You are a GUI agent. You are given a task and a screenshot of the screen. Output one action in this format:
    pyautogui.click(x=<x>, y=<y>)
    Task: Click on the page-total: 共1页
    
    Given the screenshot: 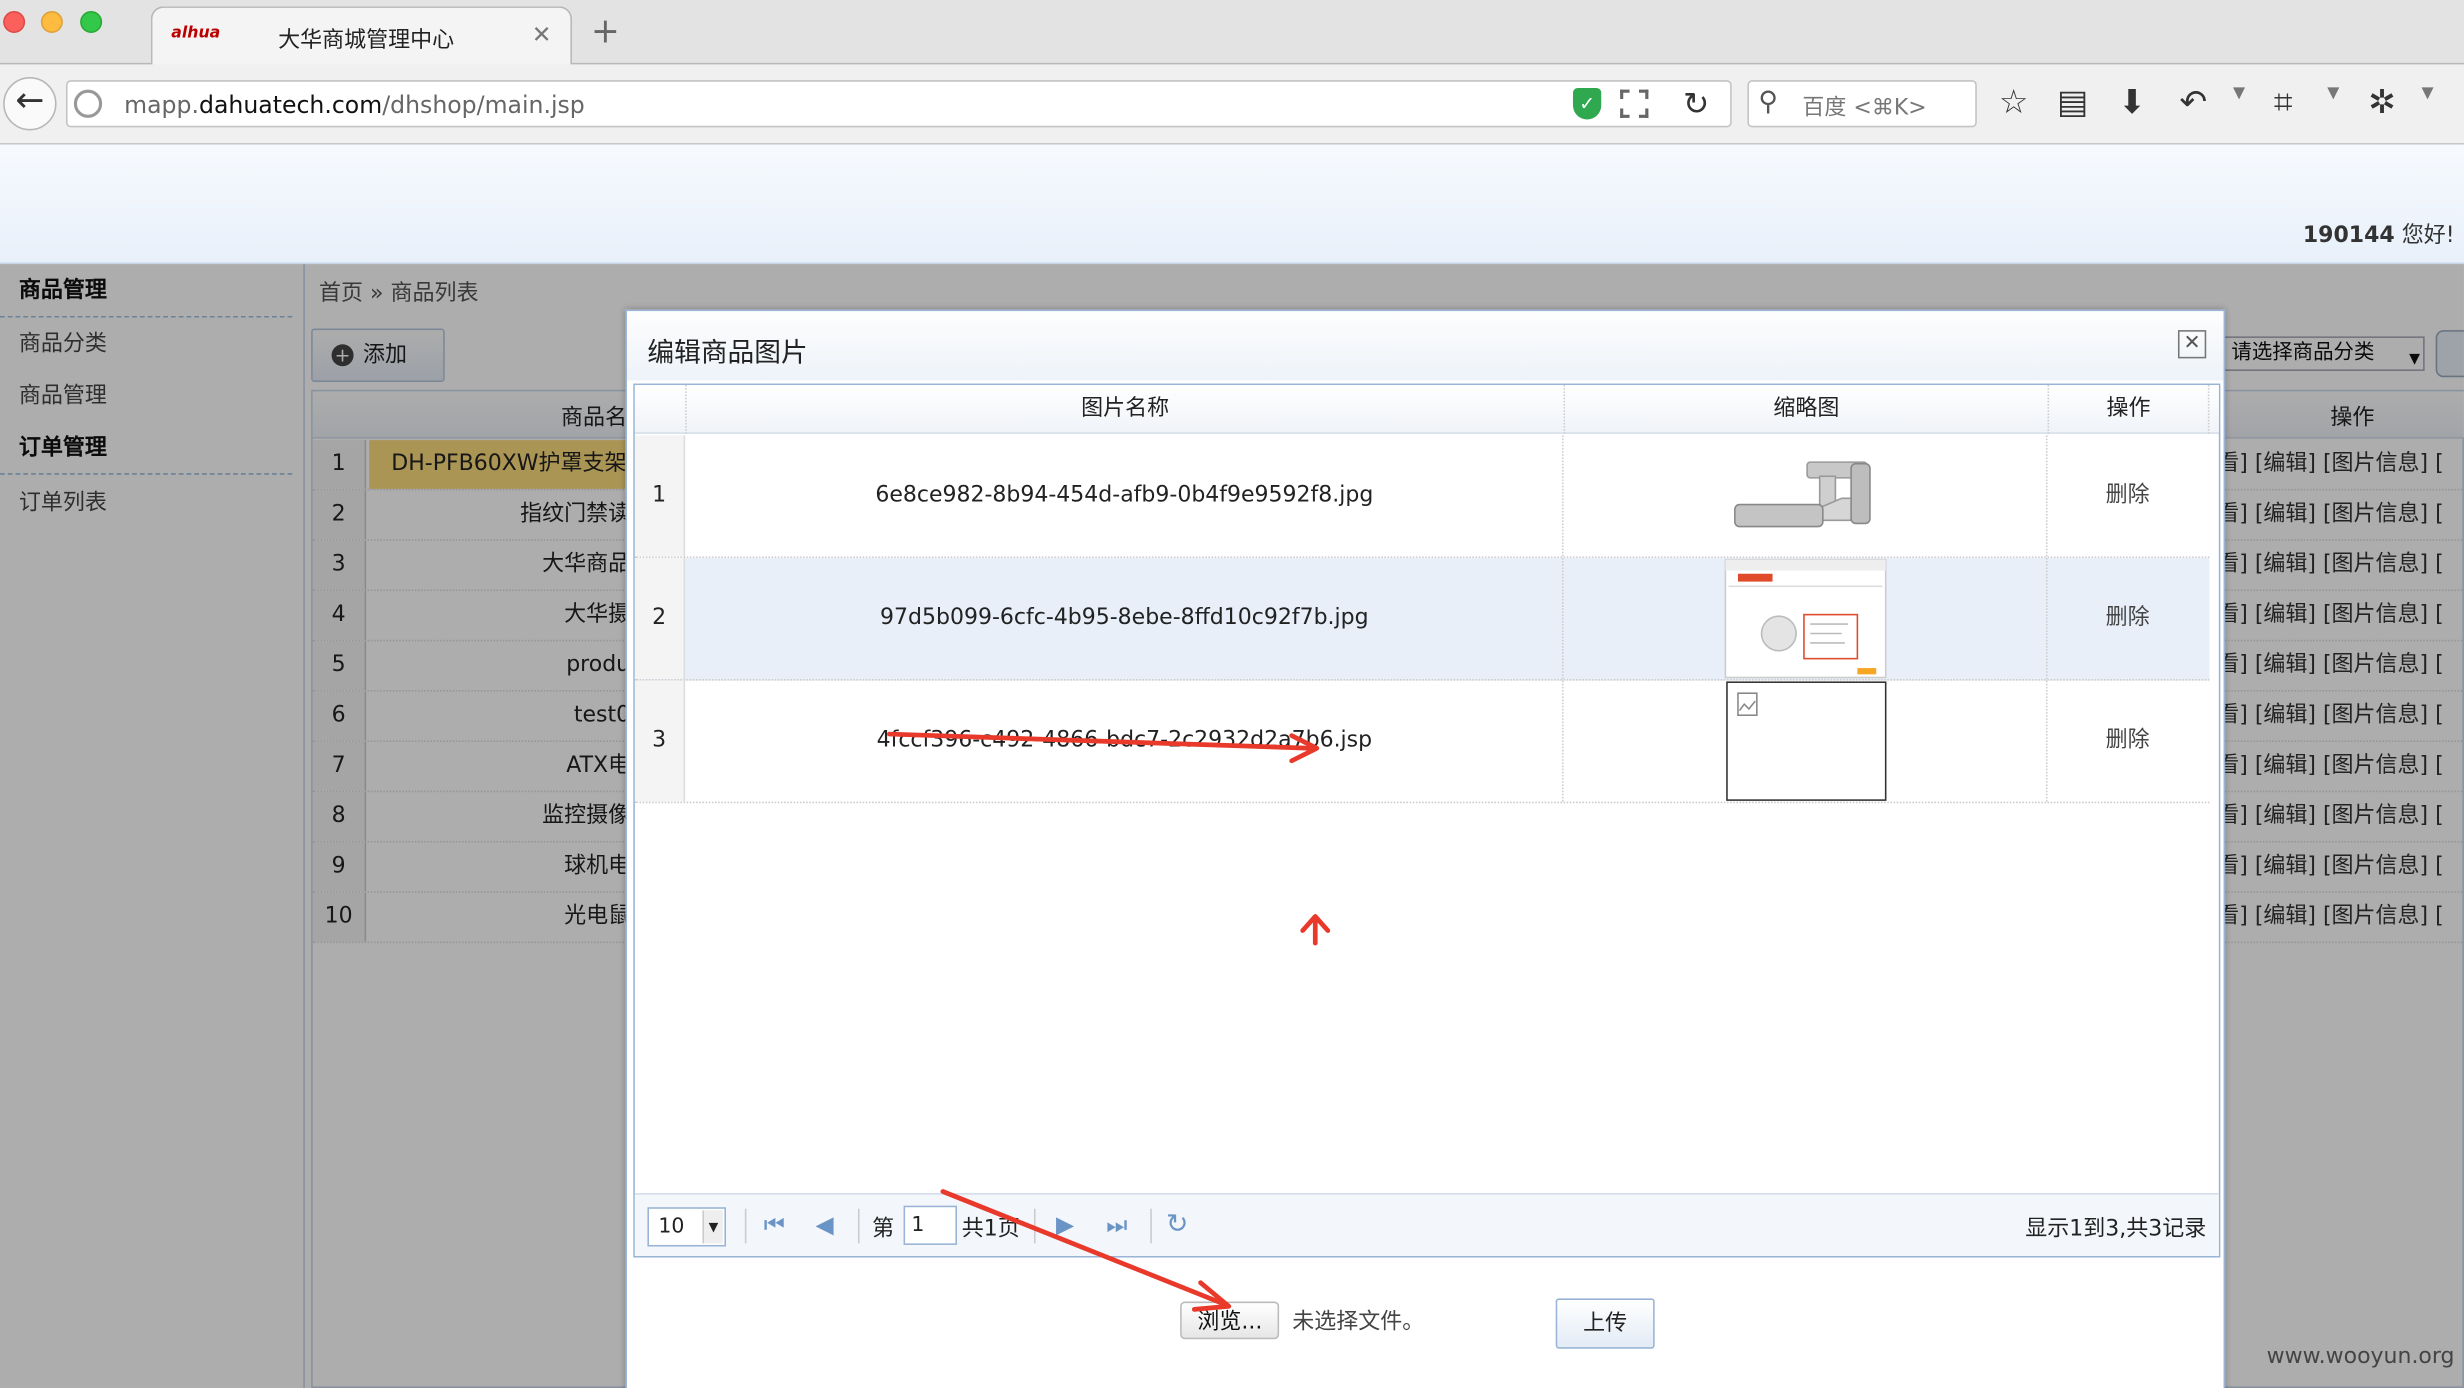 What is the action you would take?
    pyautogui.click(x=990, y=1229)
    